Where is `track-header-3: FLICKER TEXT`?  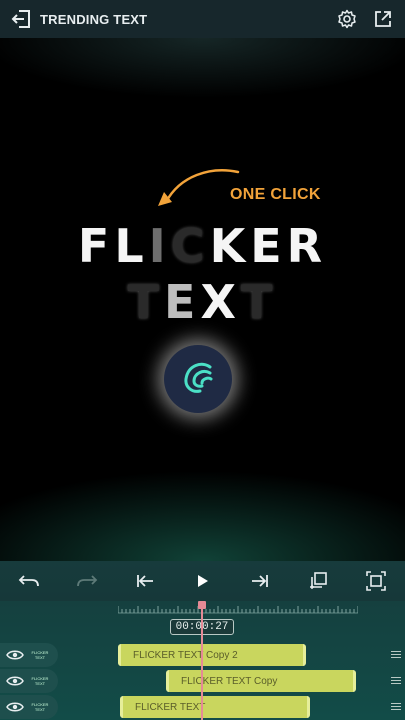 track-header-3: FLICKER TEXT is located at coordinates (29, 707).